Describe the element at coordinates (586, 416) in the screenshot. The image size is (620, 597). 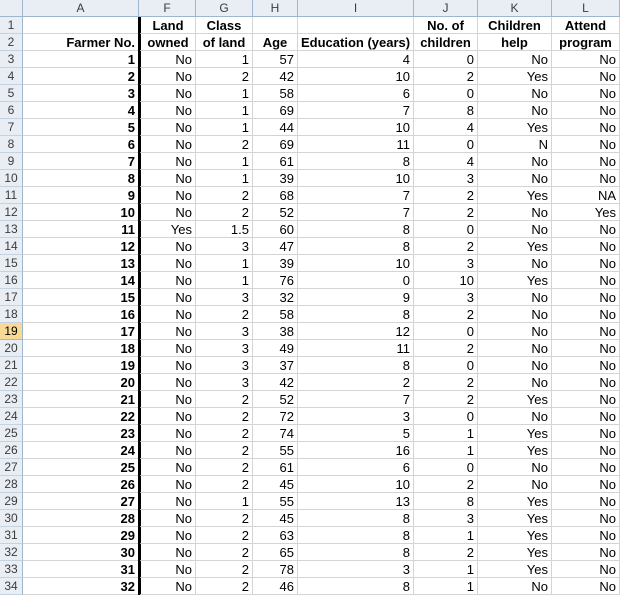
I see `cell-l24: No` at that location.